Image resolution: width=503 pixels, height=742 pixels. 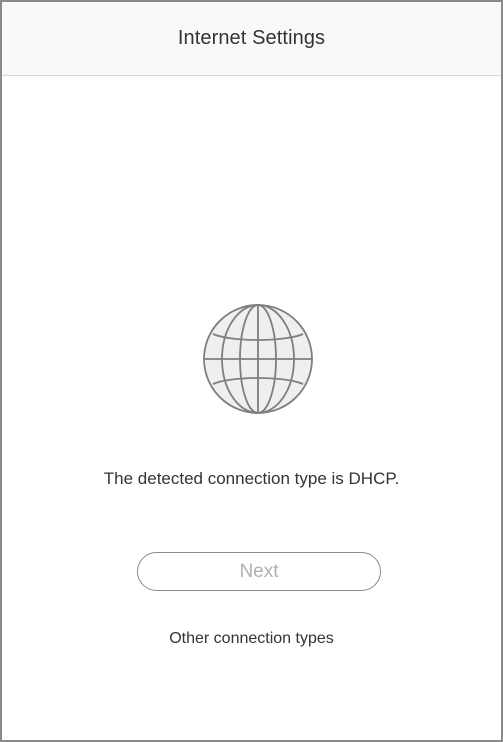 I want to click on other-connection-types-link: Other connection types, so click(x=251, y=639).